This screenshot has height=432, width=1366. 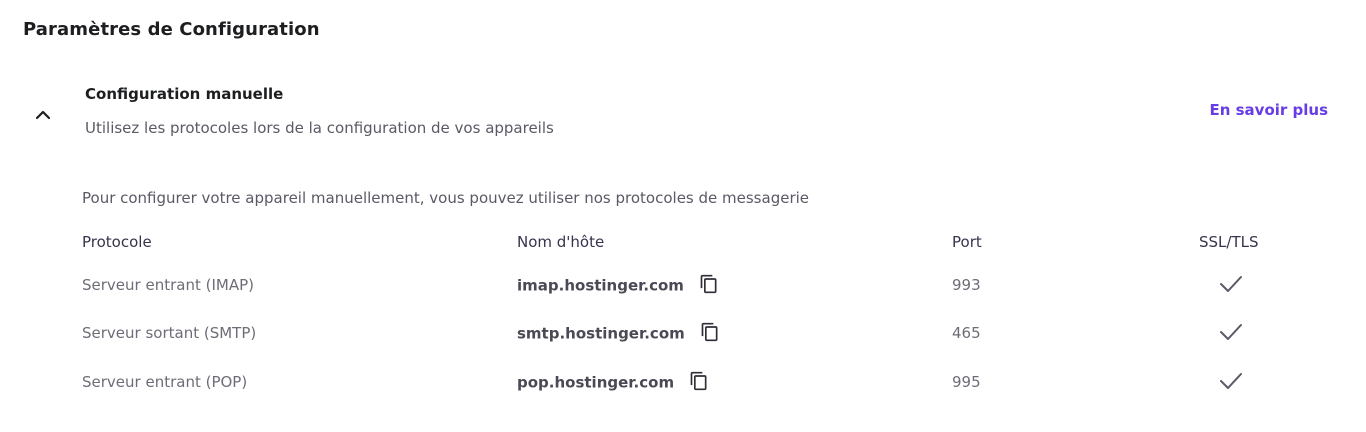 What do you see at coordinates (169, 333) in the screenshot?
I see `protocol-cell: Serveur sortant (SMTP)` at bounding box center [169, 333].